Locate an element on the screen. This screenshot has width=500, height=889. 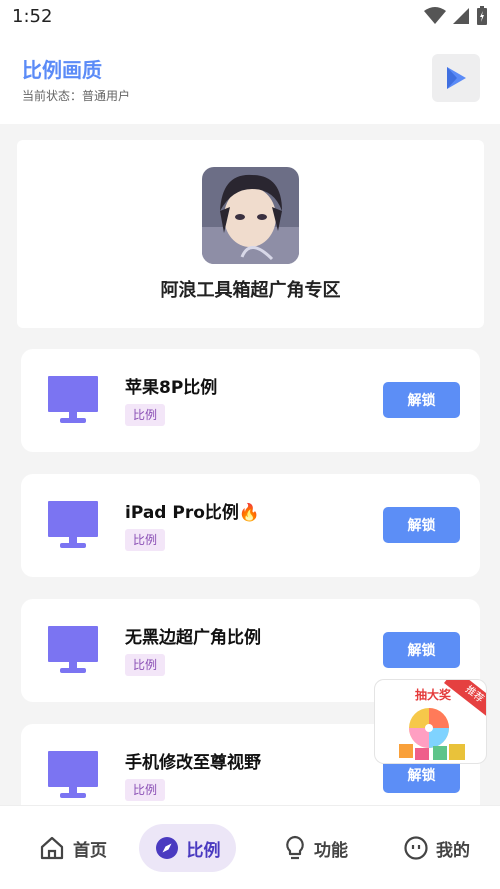
avatar is located at coordinates (250, 215).